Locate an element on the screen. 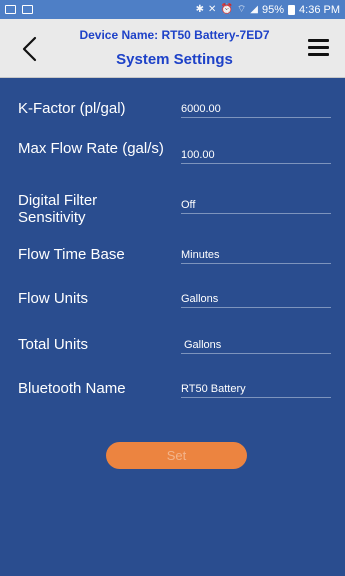 This screenshot has width=345, height=576. menu-button is located at coordinates (319, 50).